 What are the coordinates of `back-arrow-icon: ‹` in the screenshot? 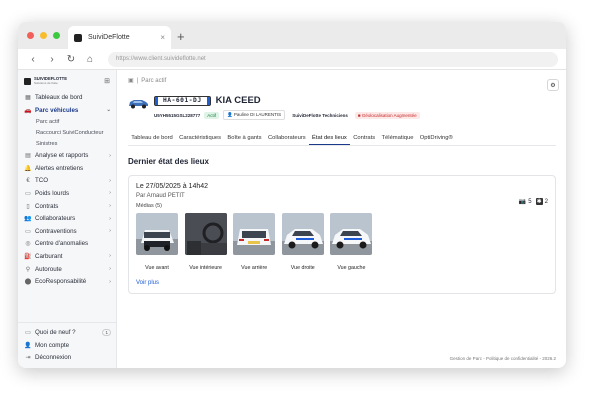 It's located at (33, 59).